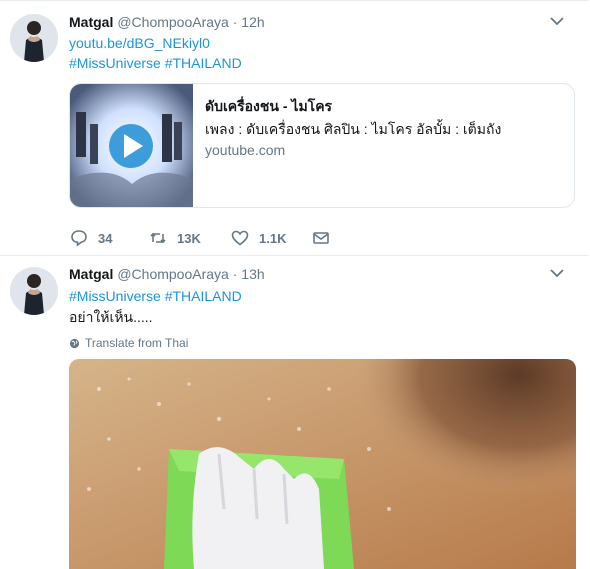  Describe the element at coordinates (137, 343) in the screenshot. I see `translate-label: Translate from Thai` at that location.